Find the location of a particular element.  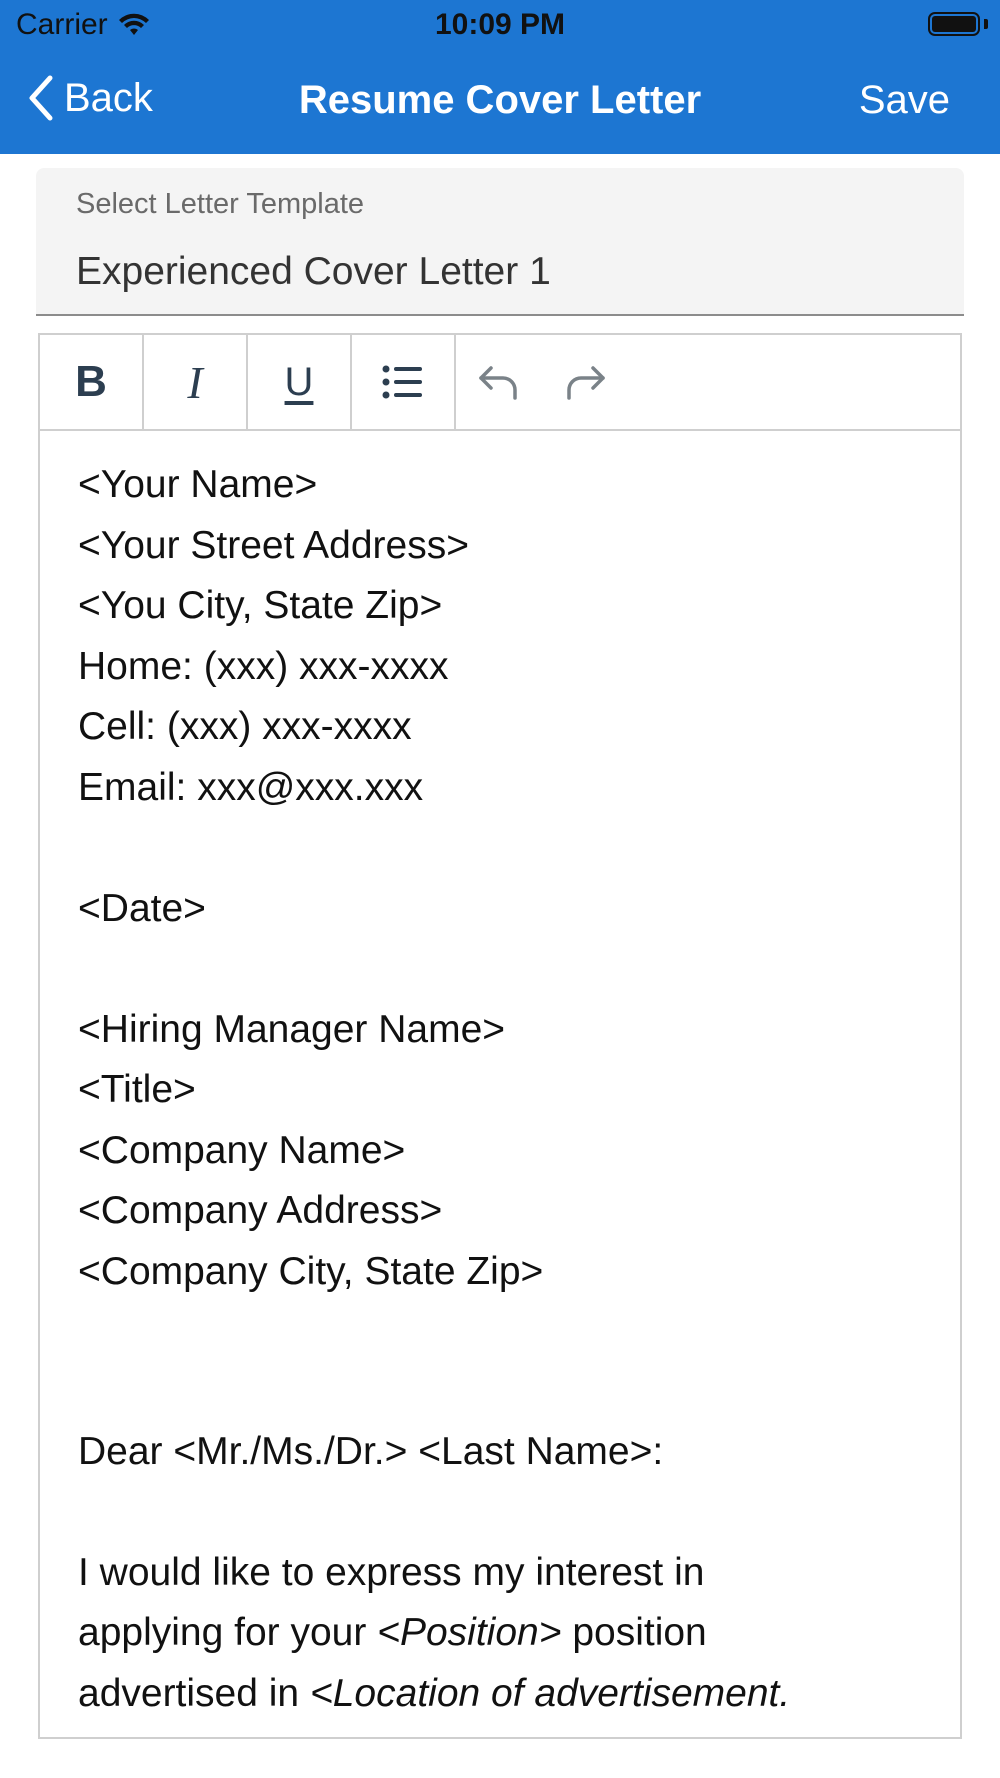

undo-icon is located at coordinates (498, 383).